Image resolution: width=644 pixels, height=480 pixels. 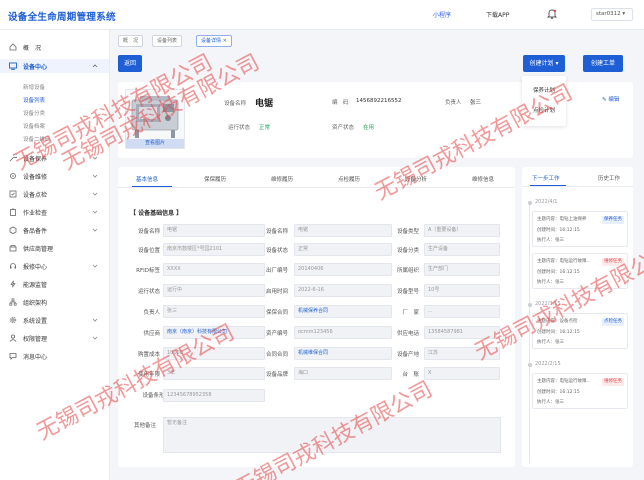 I want to click on breadcrumb-label: 设备详情, so click(x=211, y=41).